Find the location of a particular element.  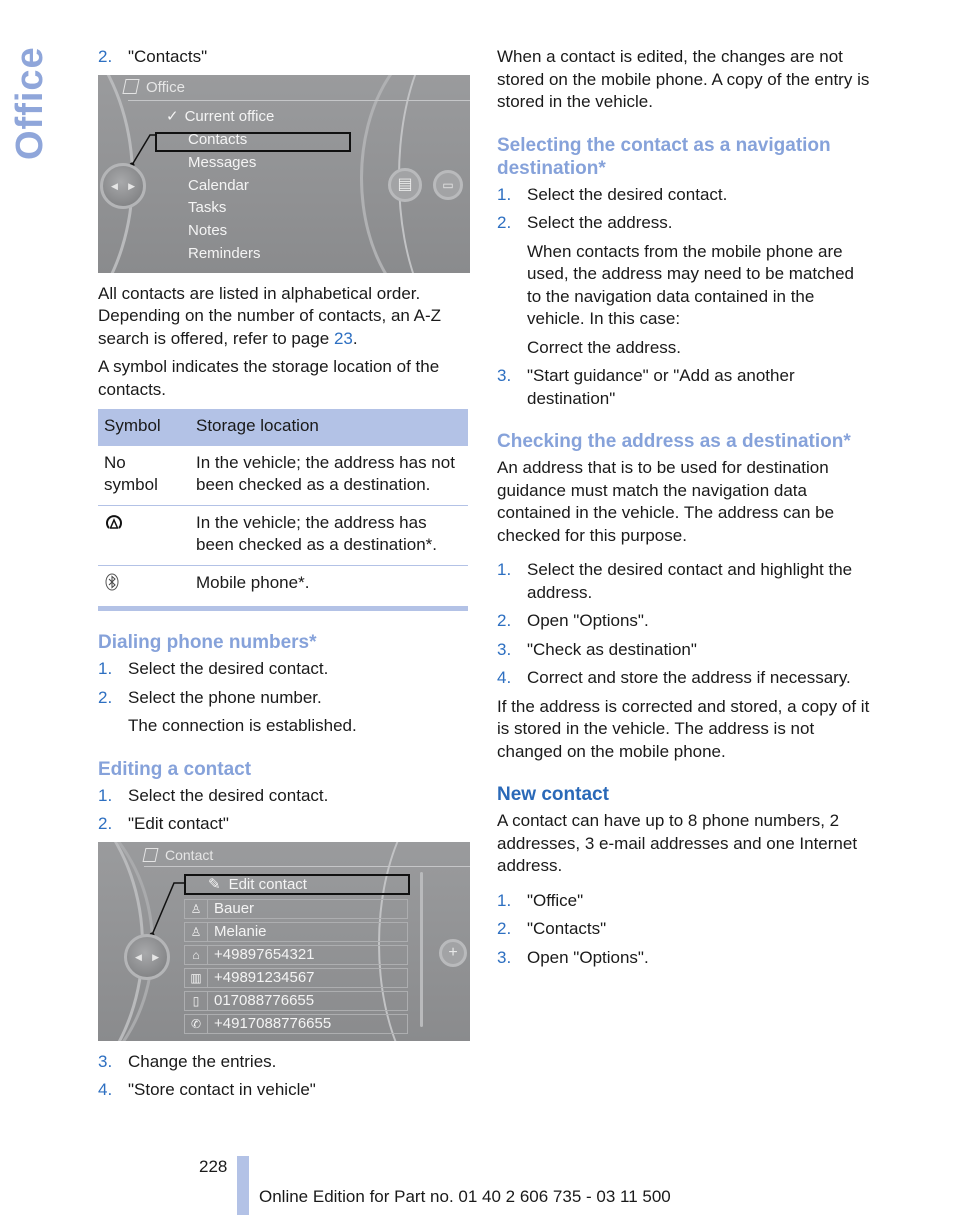

menu-item-reminders: Reminders is located at coordinates (224, 254).